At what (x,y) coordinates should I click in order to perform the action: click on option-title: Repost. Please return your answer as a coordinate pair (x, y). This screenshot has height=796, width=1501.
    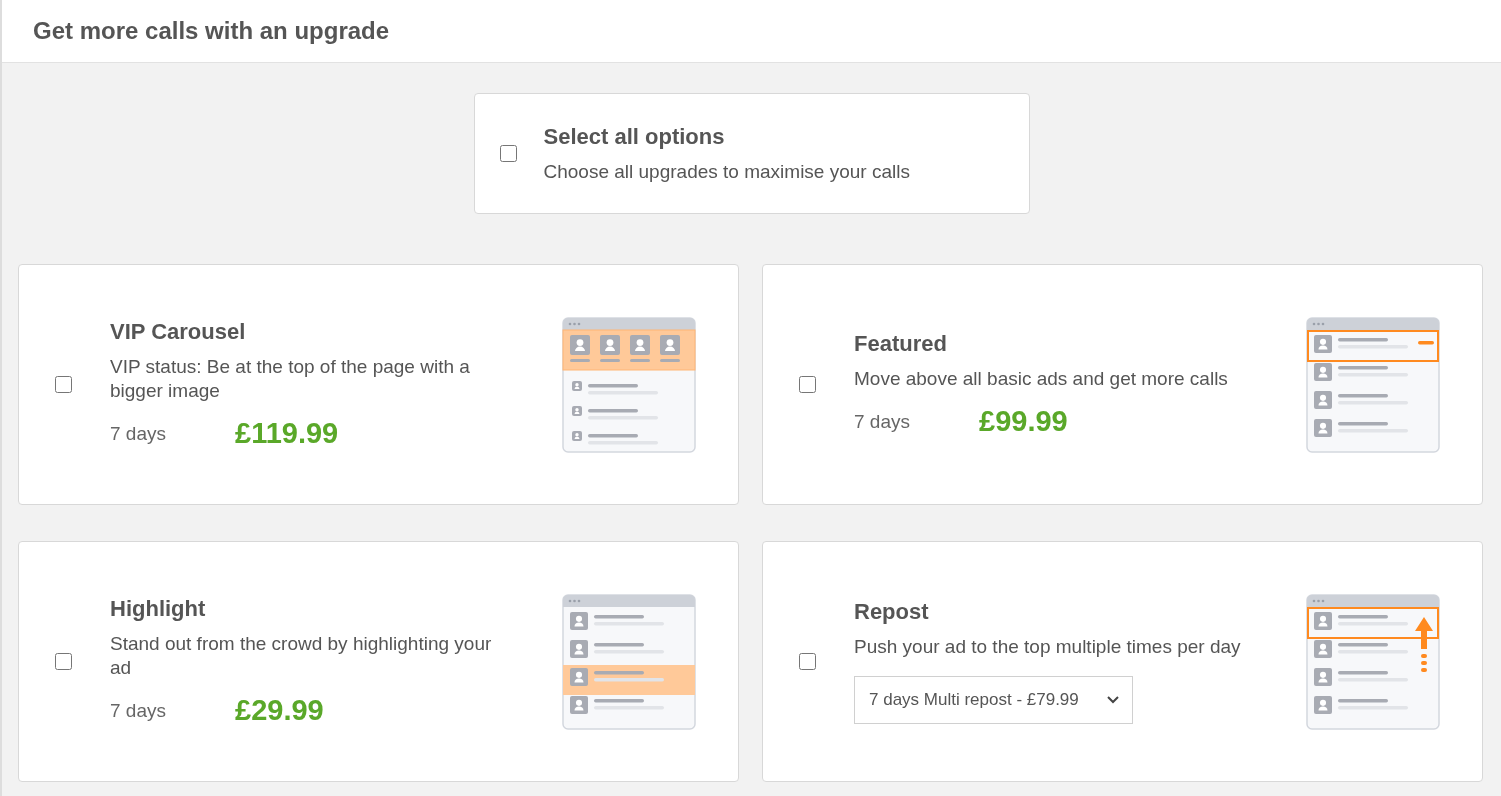
    Looking at the image, I should click on (892, 612).